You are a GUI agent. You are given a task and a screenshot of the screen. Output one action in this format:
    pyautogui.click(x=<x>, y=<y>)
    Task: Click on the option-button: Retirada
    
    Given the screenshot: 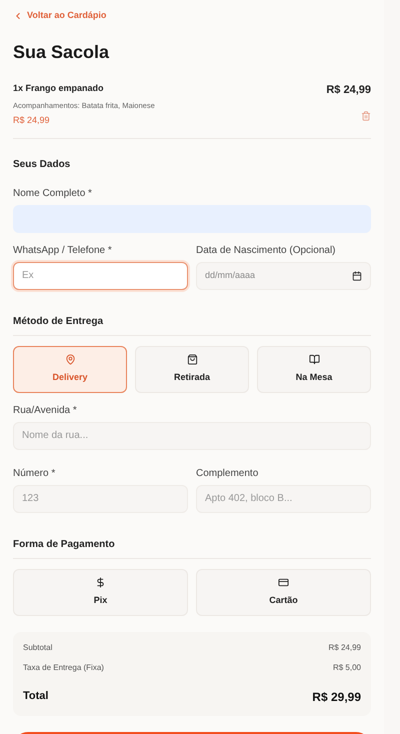 What is the action you would take?
    pyautogui.click(x=192, y=369)
    